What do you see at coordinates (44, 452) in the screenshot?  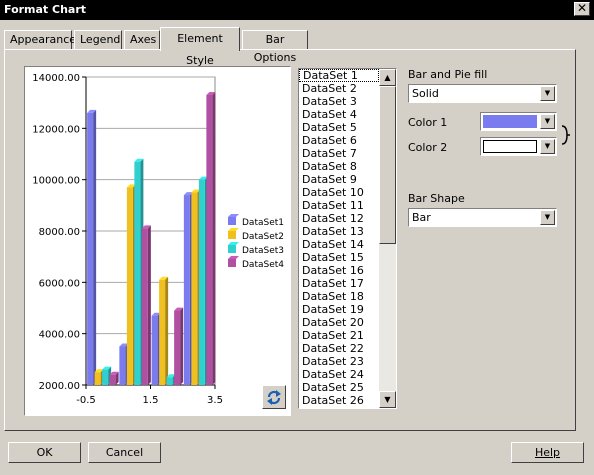 I see `ok-button: OK` at bounding box center [44, 452].